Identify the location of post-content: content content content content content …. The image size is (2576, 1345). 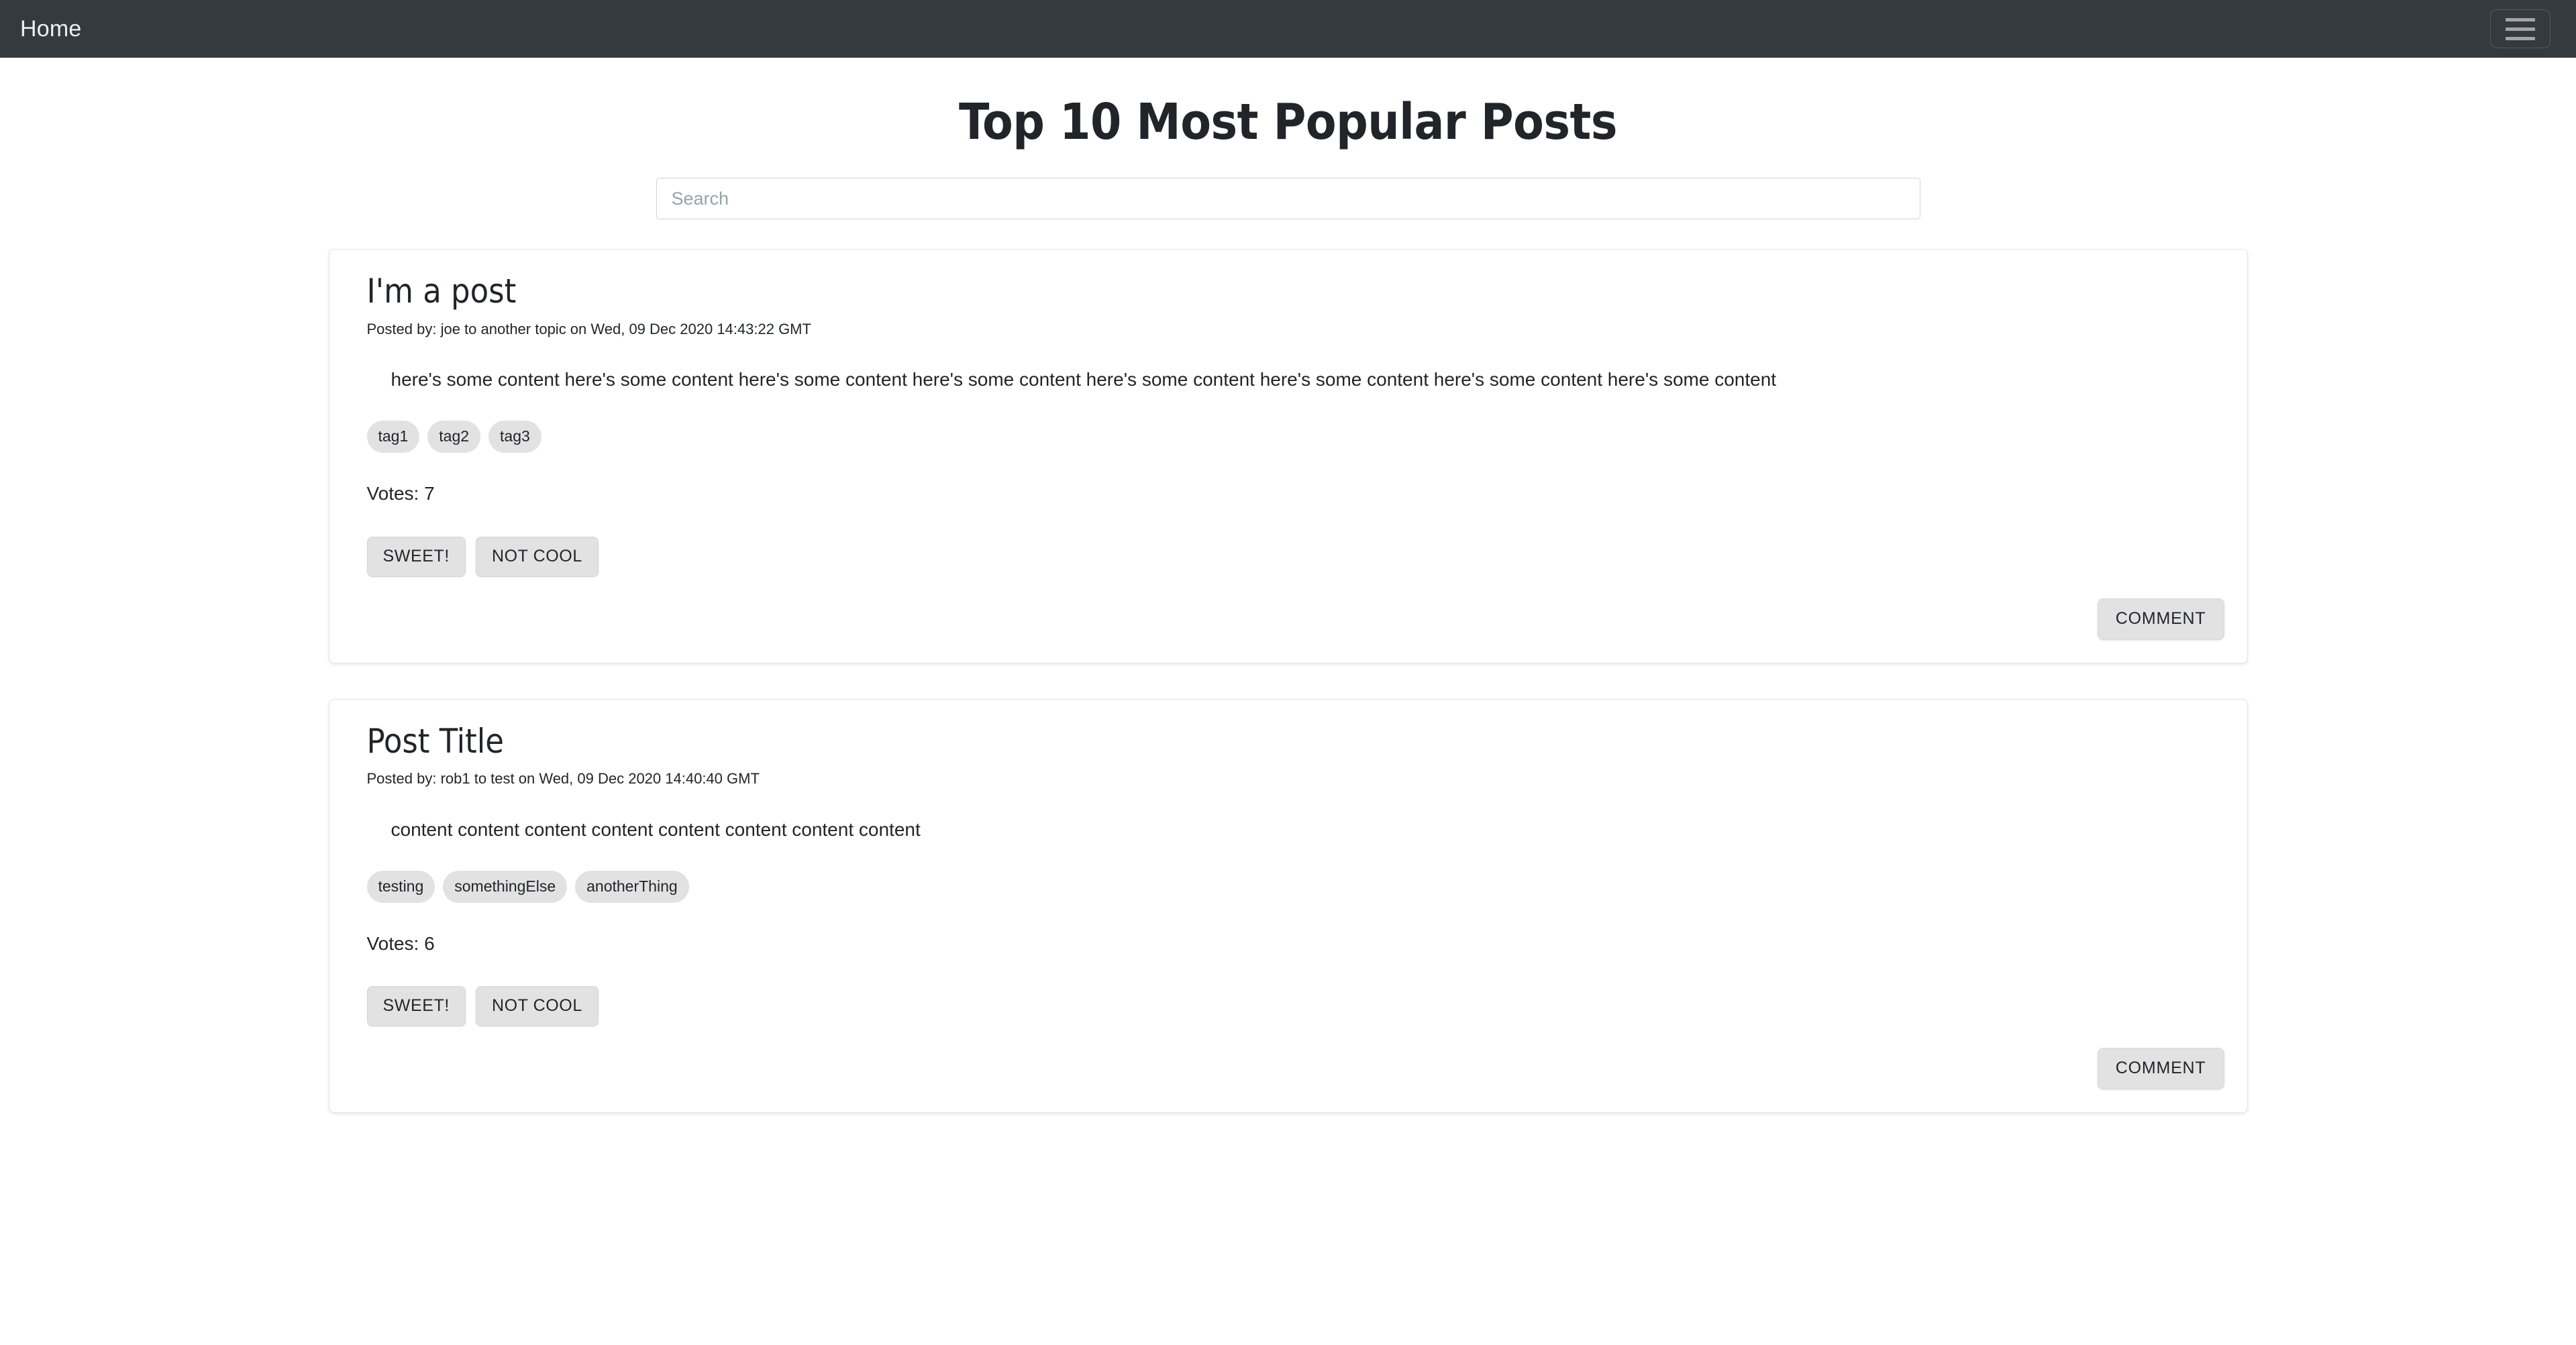
(656, 829).